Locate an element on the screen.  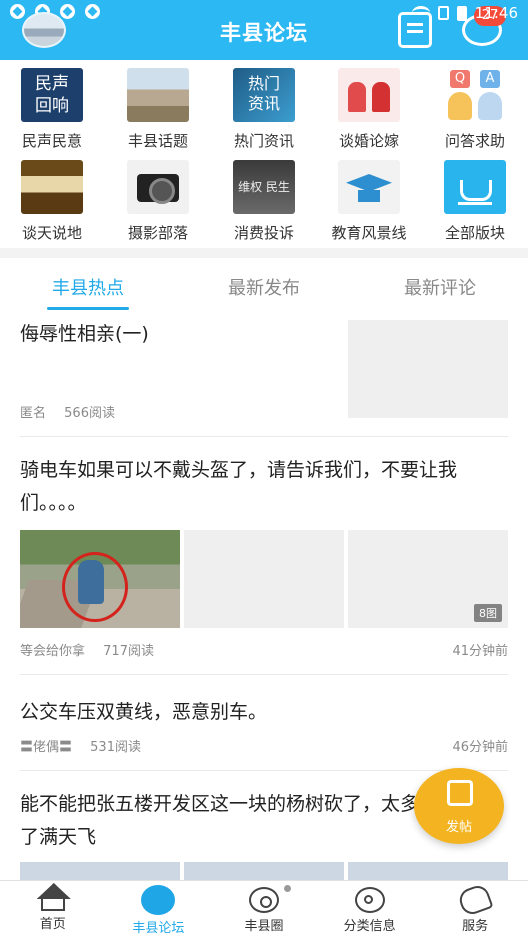
fengxian-topic-icon is located at coordinates (158, 95).